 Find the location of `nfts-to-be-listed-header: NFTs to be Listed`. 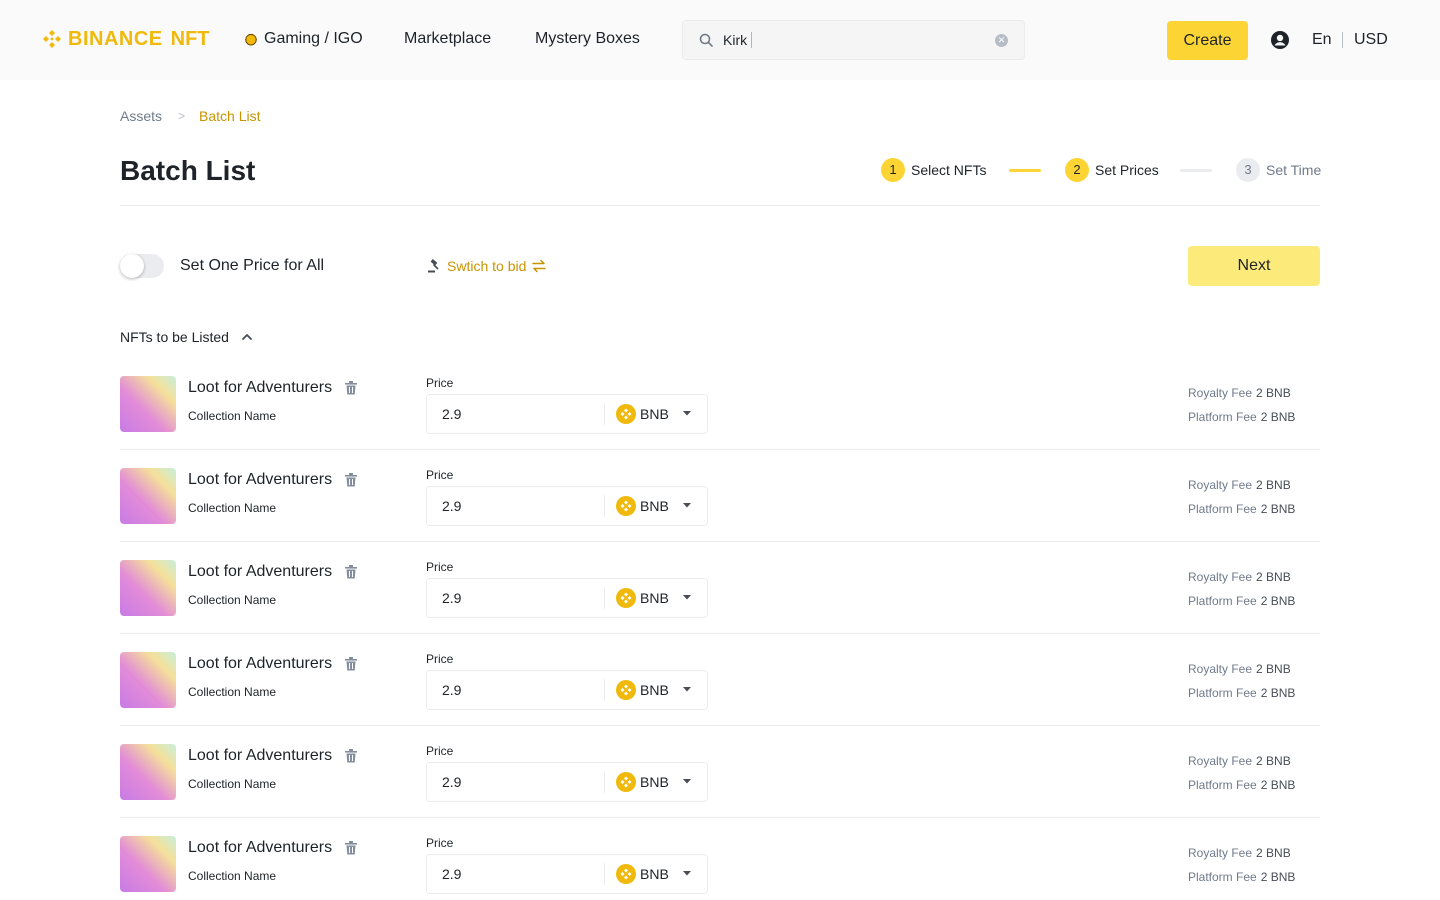

nfts-to-be-listed-header: NFTs to be Listed is located at coordinates (186, 337).